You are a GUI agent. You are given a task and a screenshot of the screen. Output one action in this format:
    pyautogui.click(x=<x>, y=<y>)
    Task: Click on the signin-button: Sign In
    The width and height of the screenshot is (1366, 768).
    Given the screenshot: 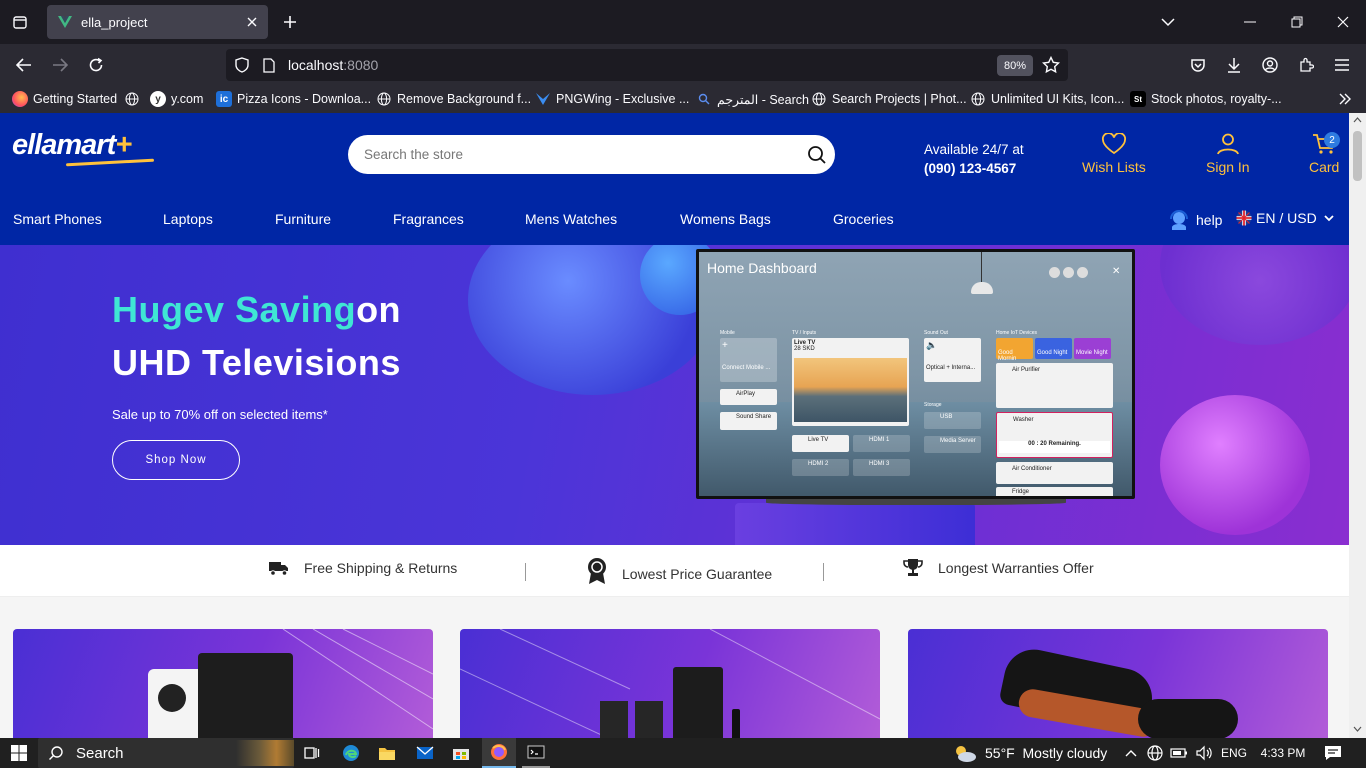 What is the action you would take?
    pyautogui.click(x=1228, y=154)
    